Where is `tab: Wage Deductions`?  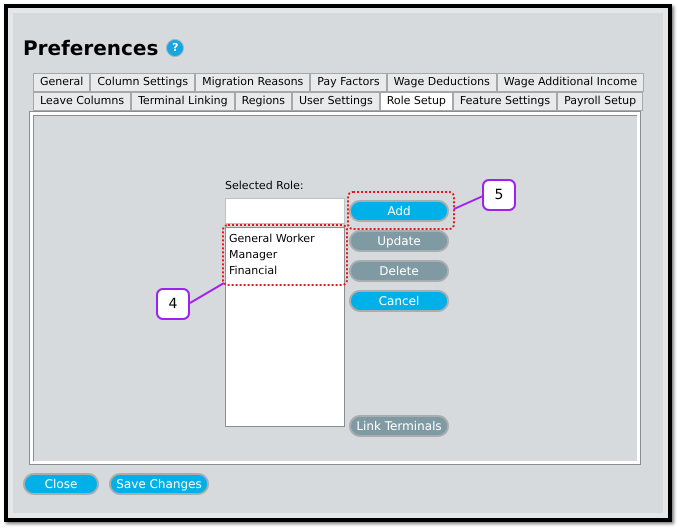
tab: Wage Deductions is located at coordinates (441, 82).